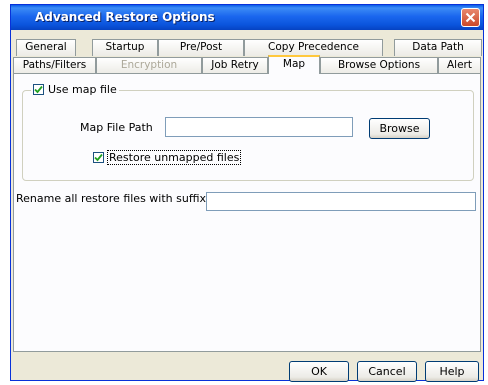  Describe the element at coordinates (313, 47) in the screenshot. I see `tab-copy-precedence: Copy Precedence` at that location.